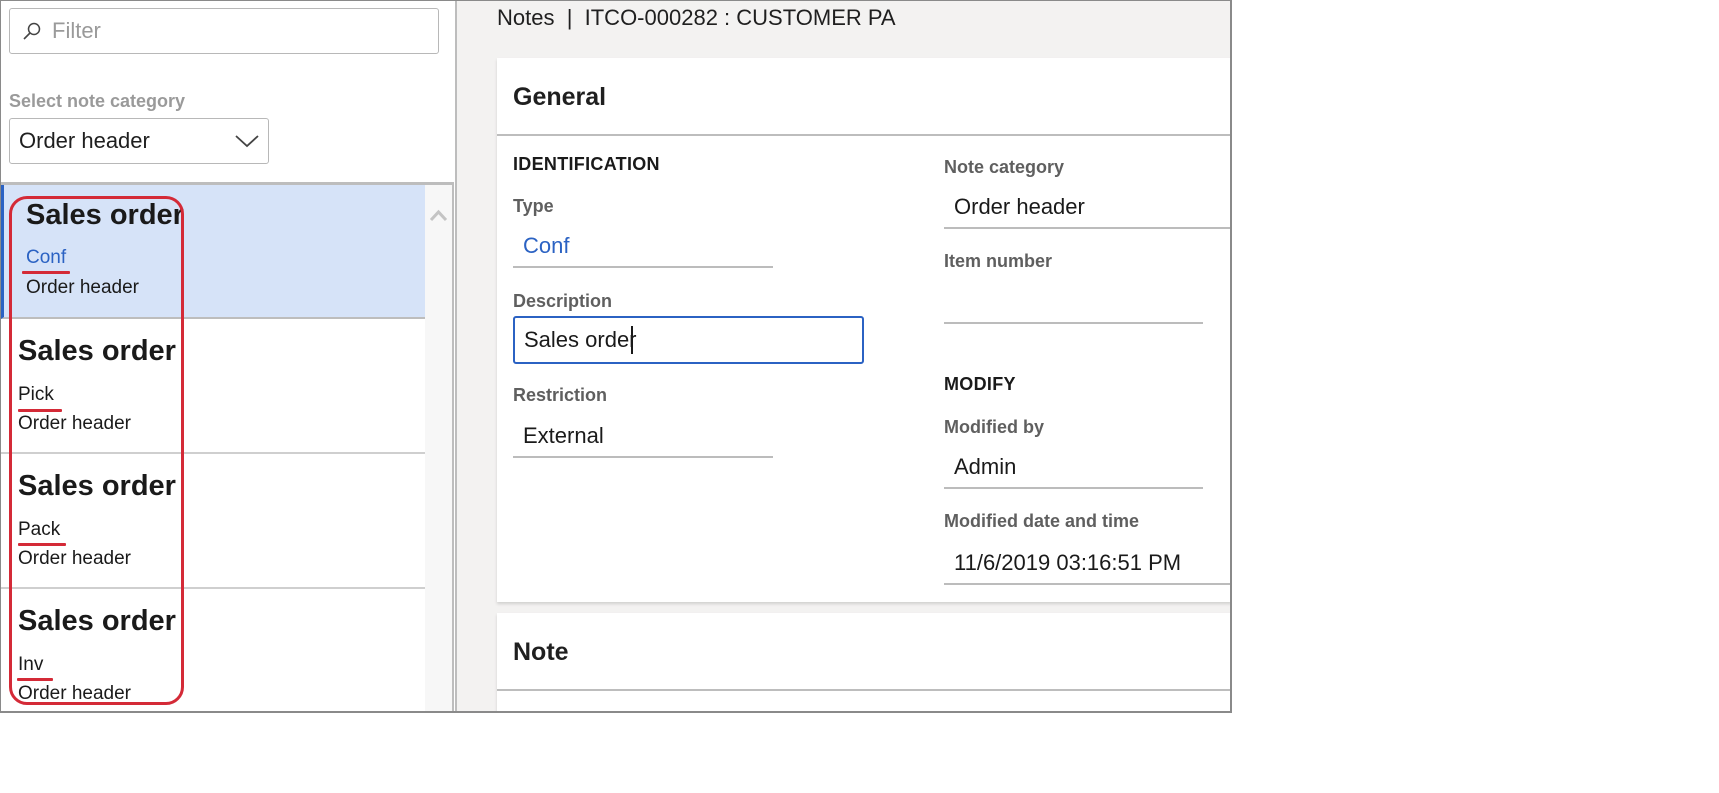 Image resolution: width=1719 pixels, height=793 pixels. Describe the element at coordinates (32, 31) in the screenshot. I see `search-icon` at that location.